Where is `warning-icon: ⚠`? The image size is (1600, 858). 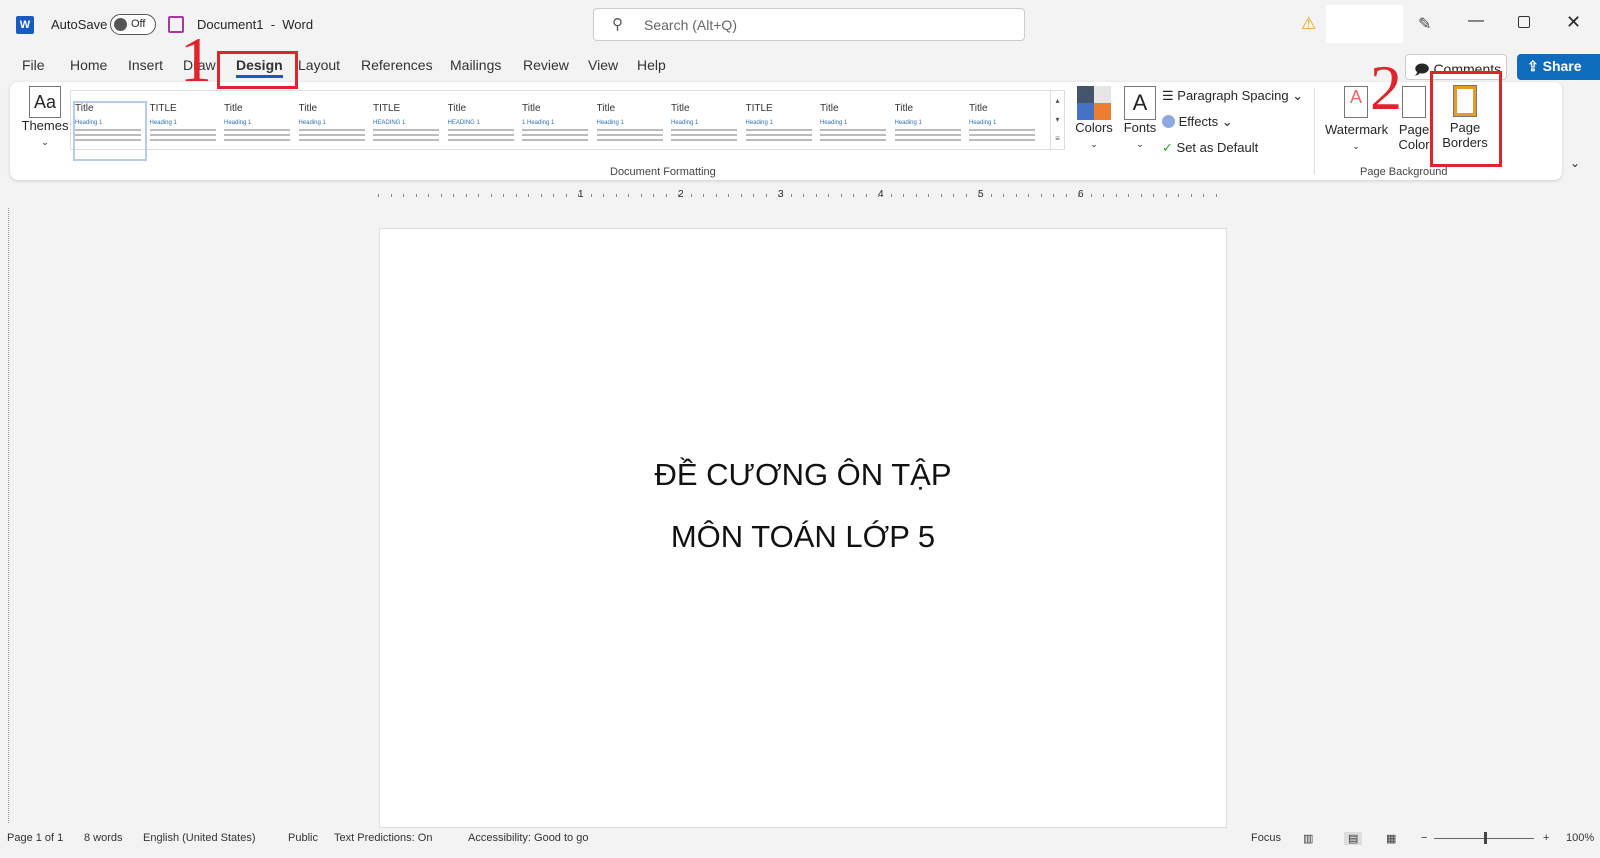
warning-icon: ⚠ is located at coordinates (1308, 24).